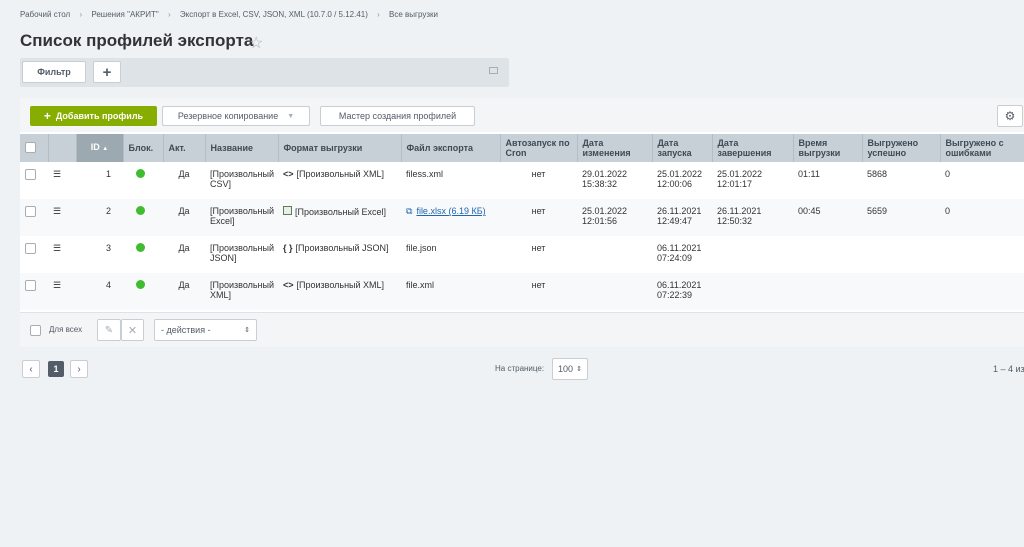 The height and width of the screenshot is (547, 1024). Describe the element at coordinates (397, 116) in the screenshot. I see `wizard-button: Мастер создания профилей` at that location.